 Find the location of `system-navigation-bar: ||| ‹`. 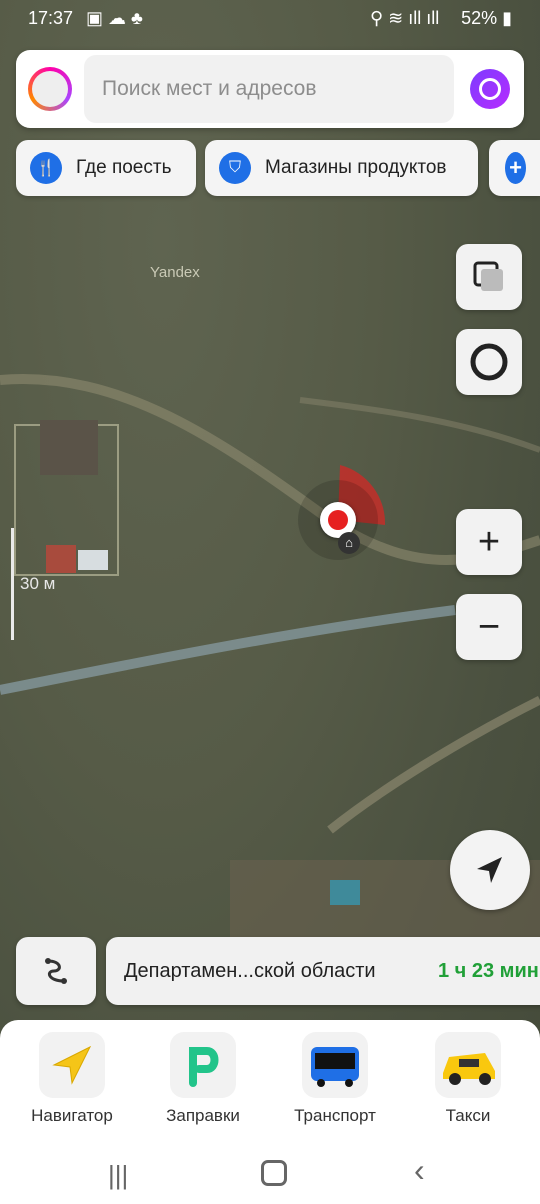

system-navigation-bar: ||| ‹ is located at coordinates (270, 1172).